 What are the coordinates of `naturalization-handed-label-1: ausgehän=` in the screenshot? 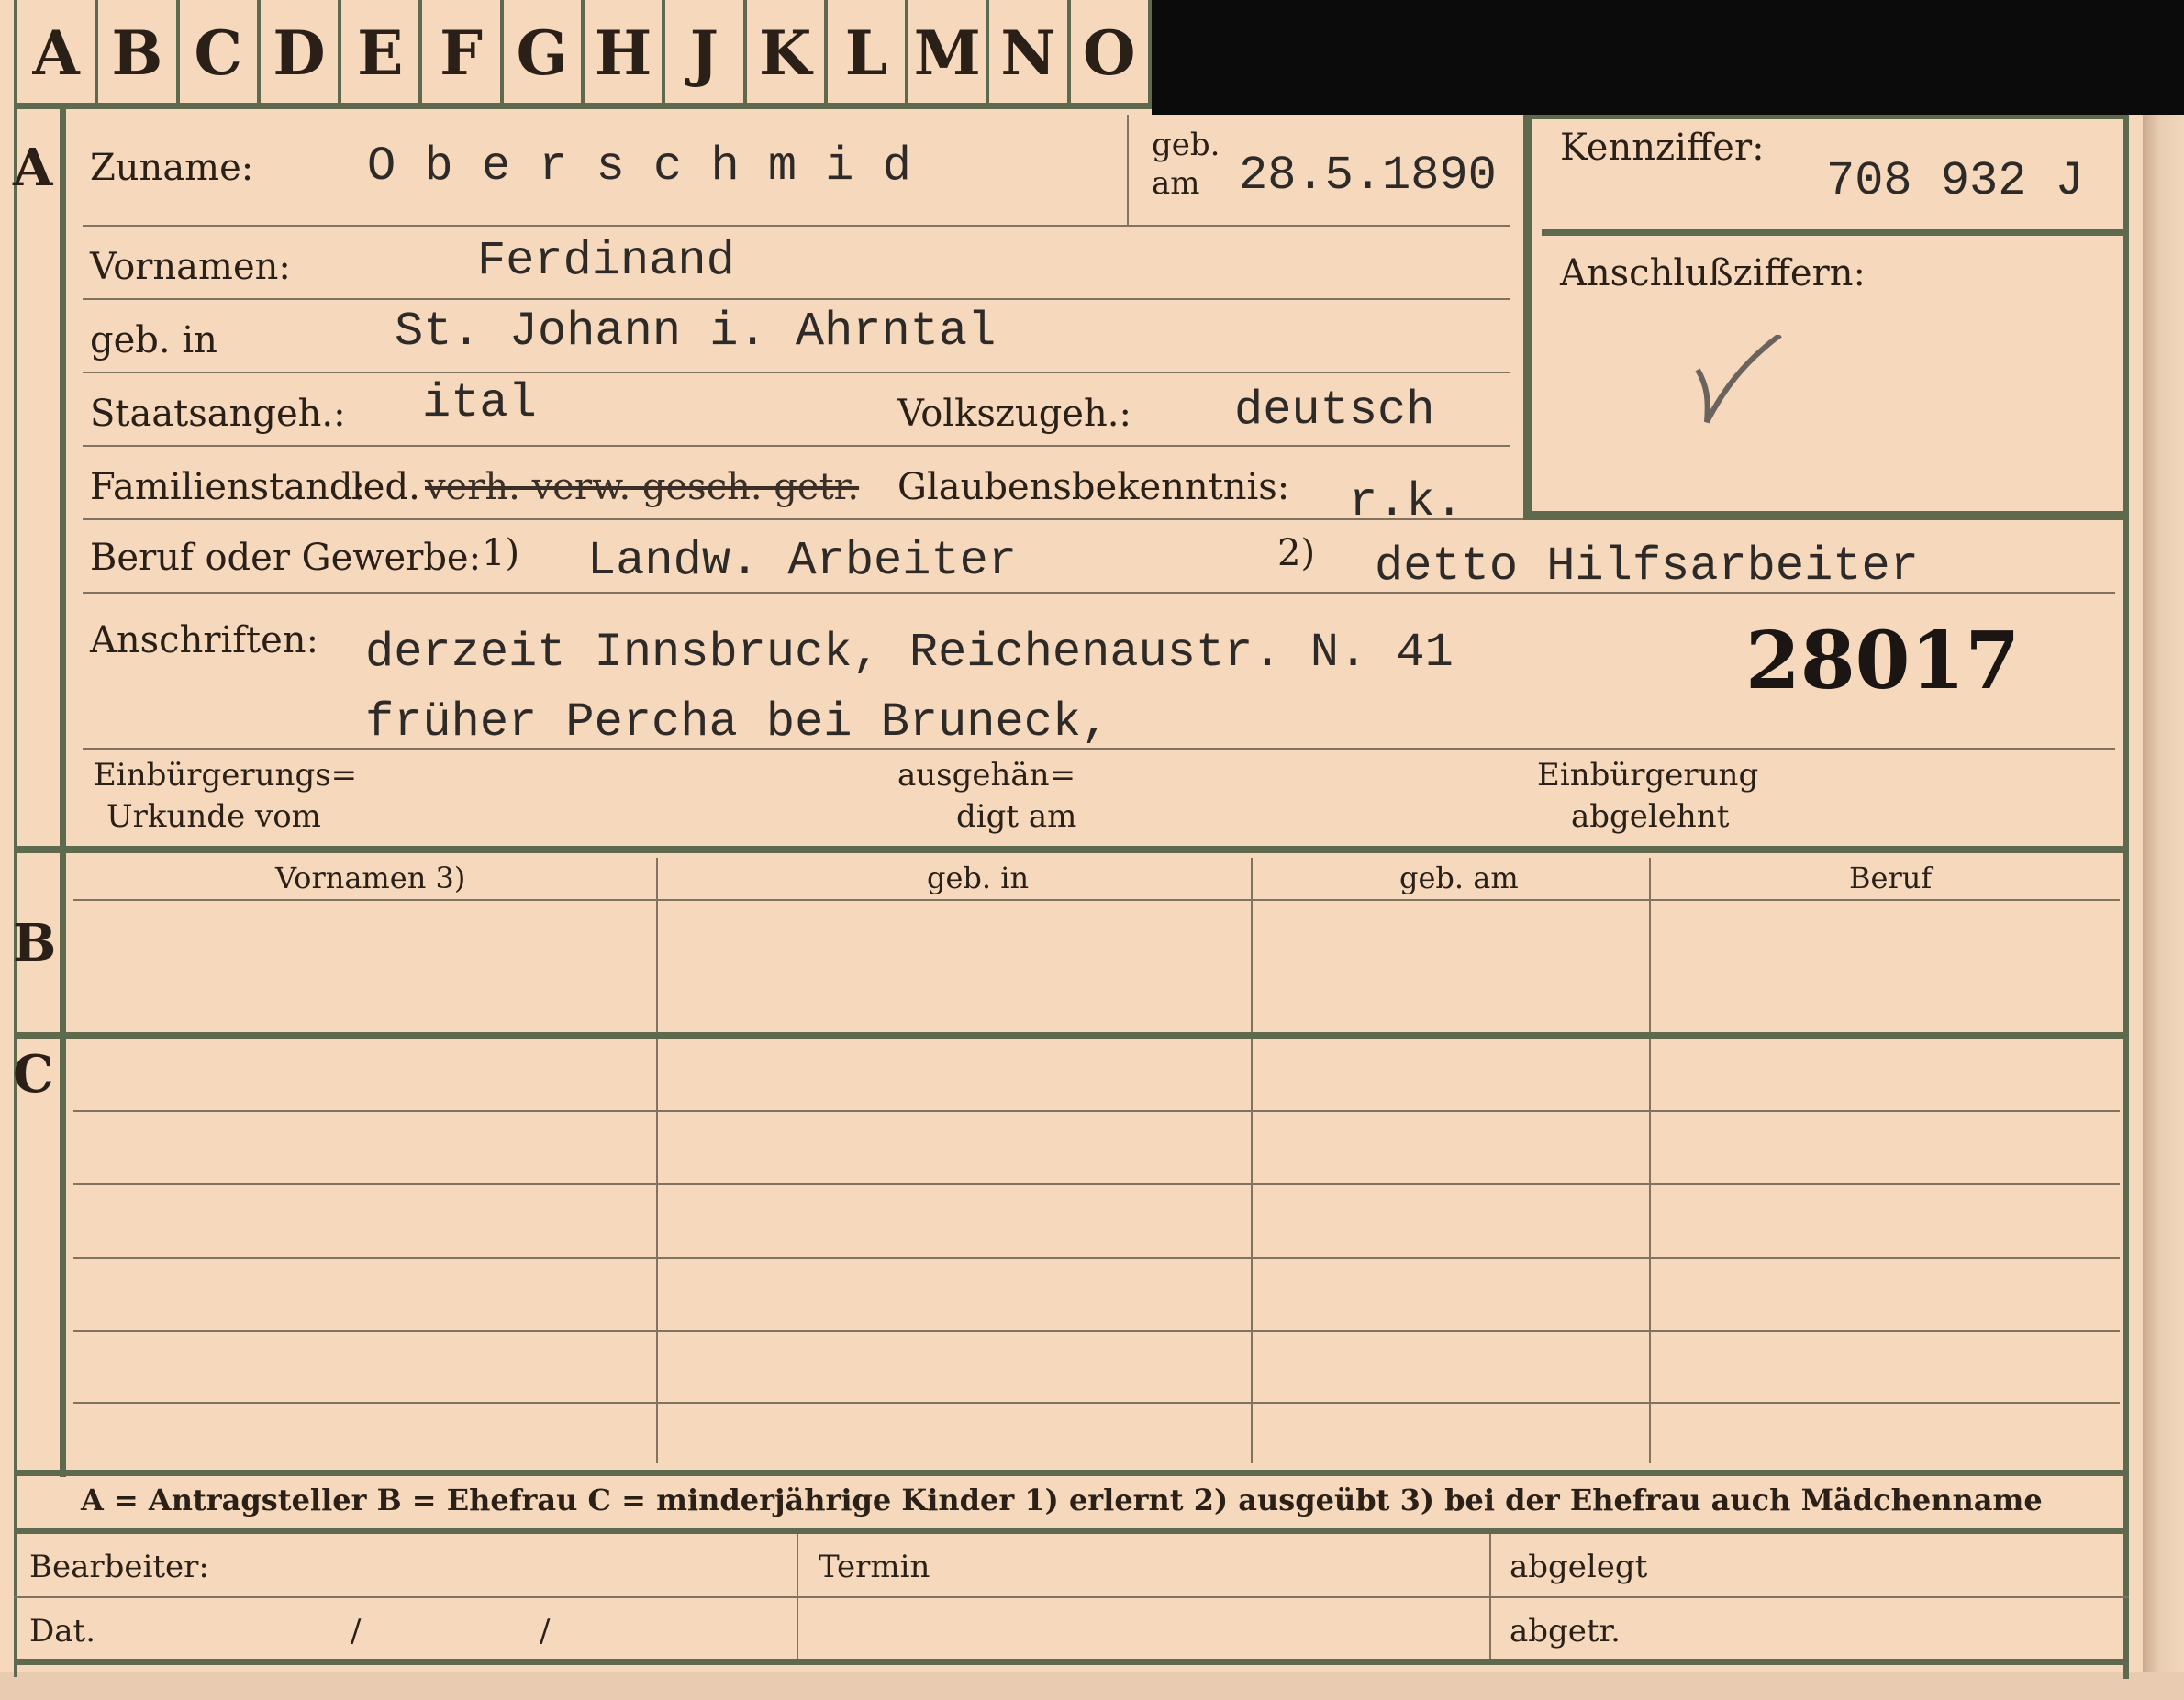 It's located at (986, 776).